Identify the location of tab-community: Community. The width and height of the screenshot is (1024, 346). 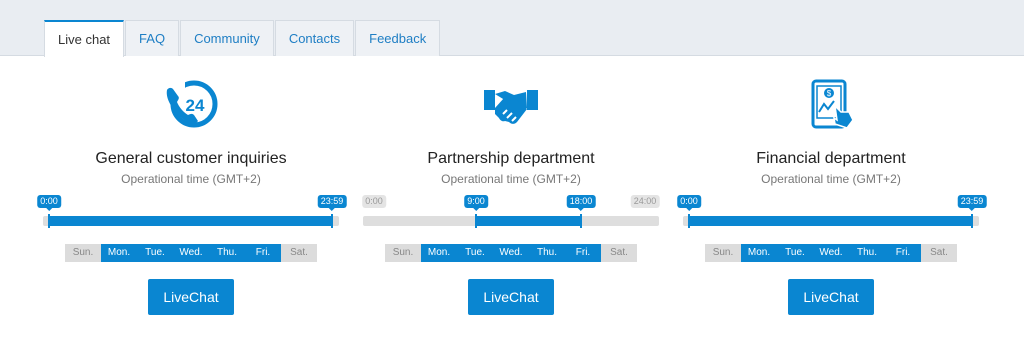
(227, 38).